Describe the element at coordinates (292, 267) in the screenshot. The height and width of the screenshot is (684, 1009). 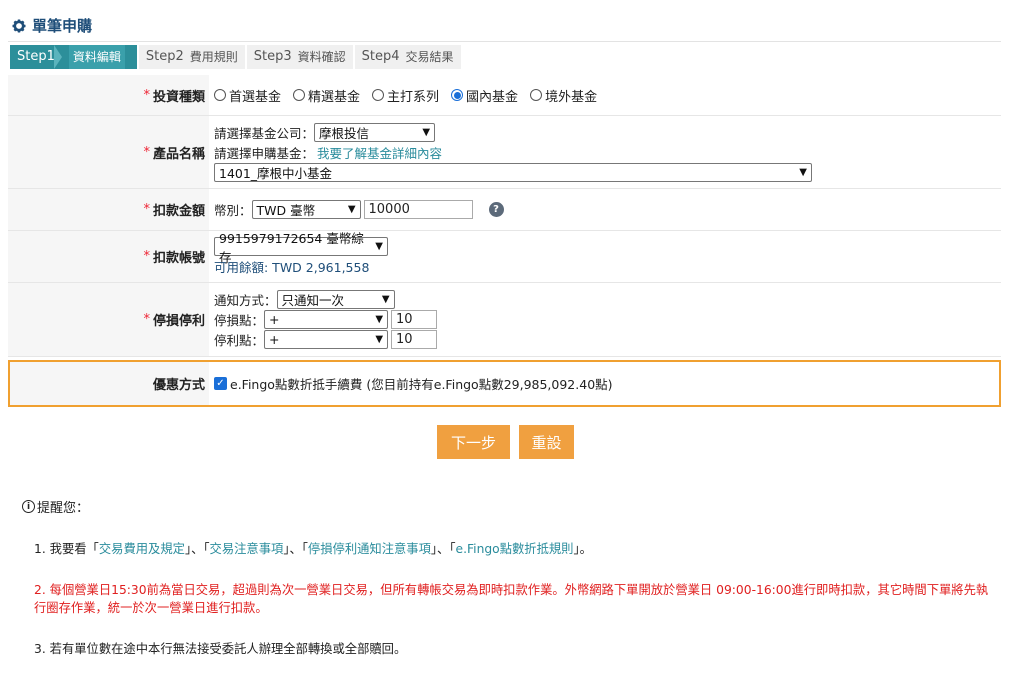
I see `available-balance: 可用餘額: TWD 2,961,558` at that location.